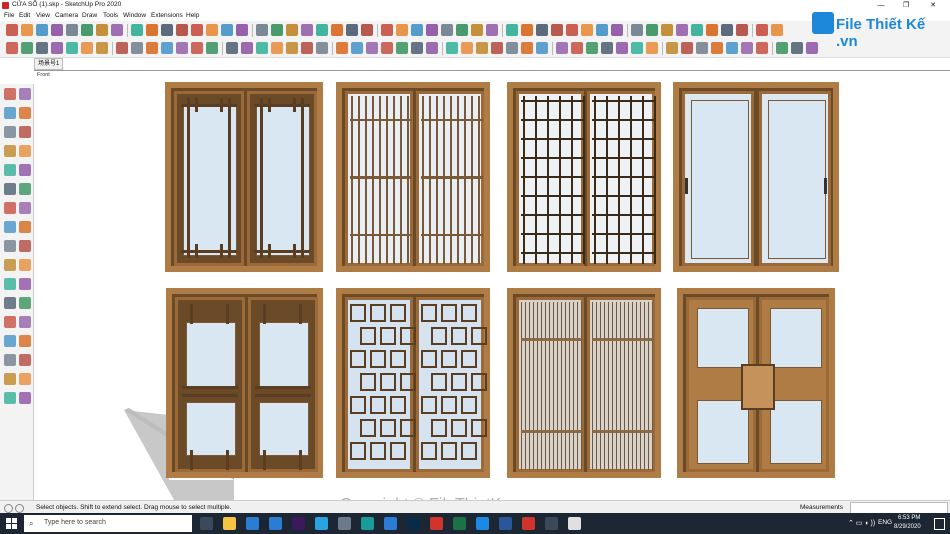  Describe the element at coordinates (727, 30) in the screenshot. I see `solid-icon` at that location.